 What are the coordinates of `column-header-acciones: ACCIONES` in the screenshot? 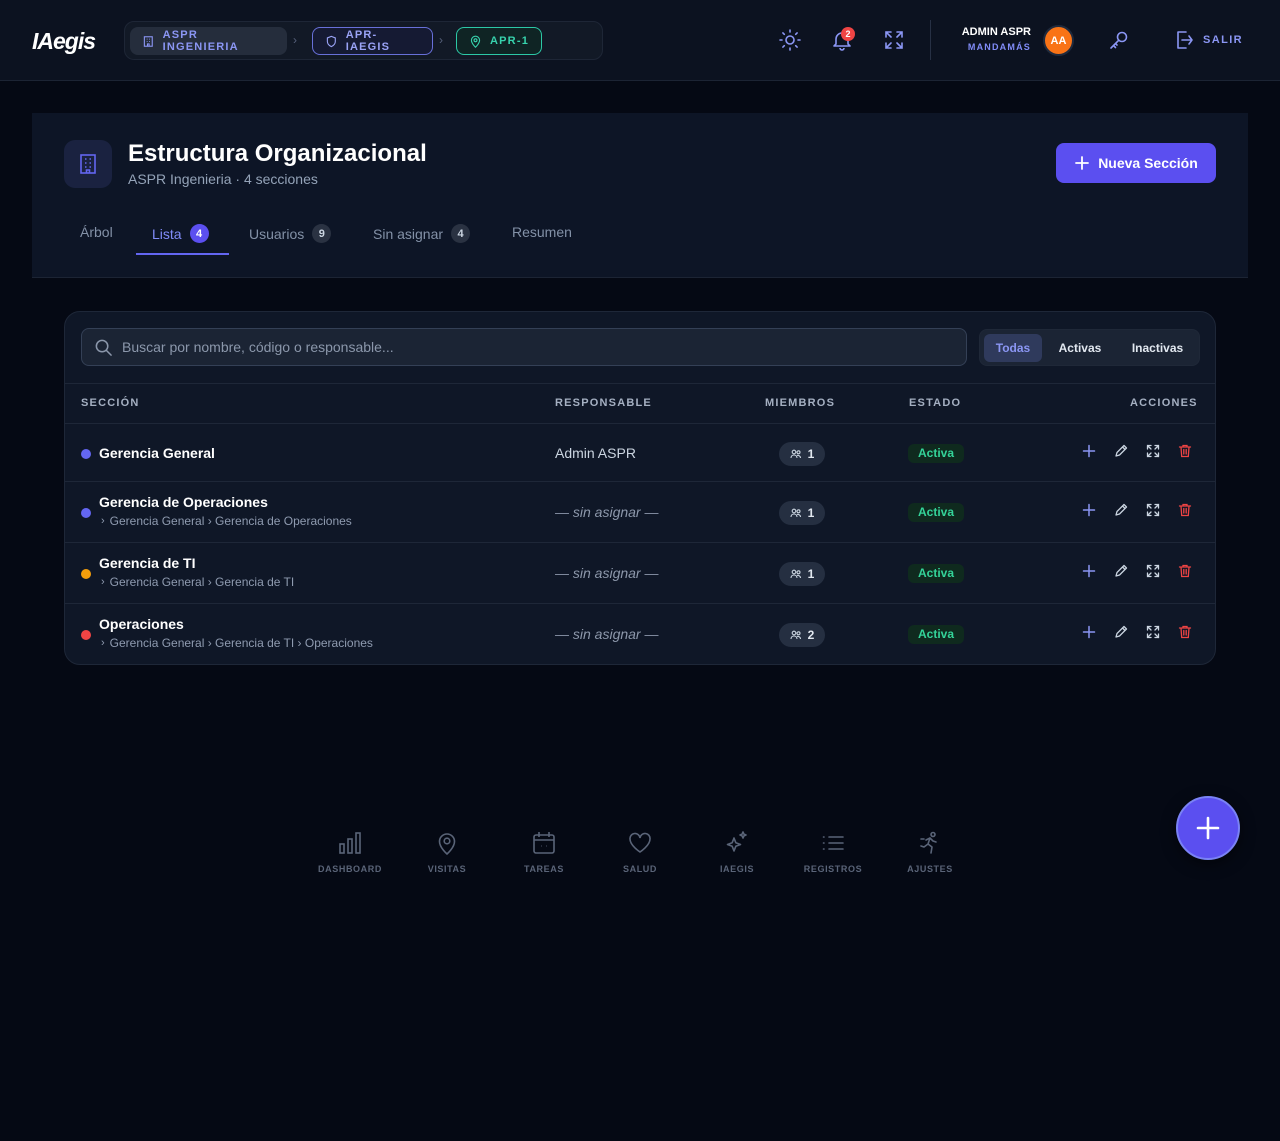 It's located at (1164, 403).